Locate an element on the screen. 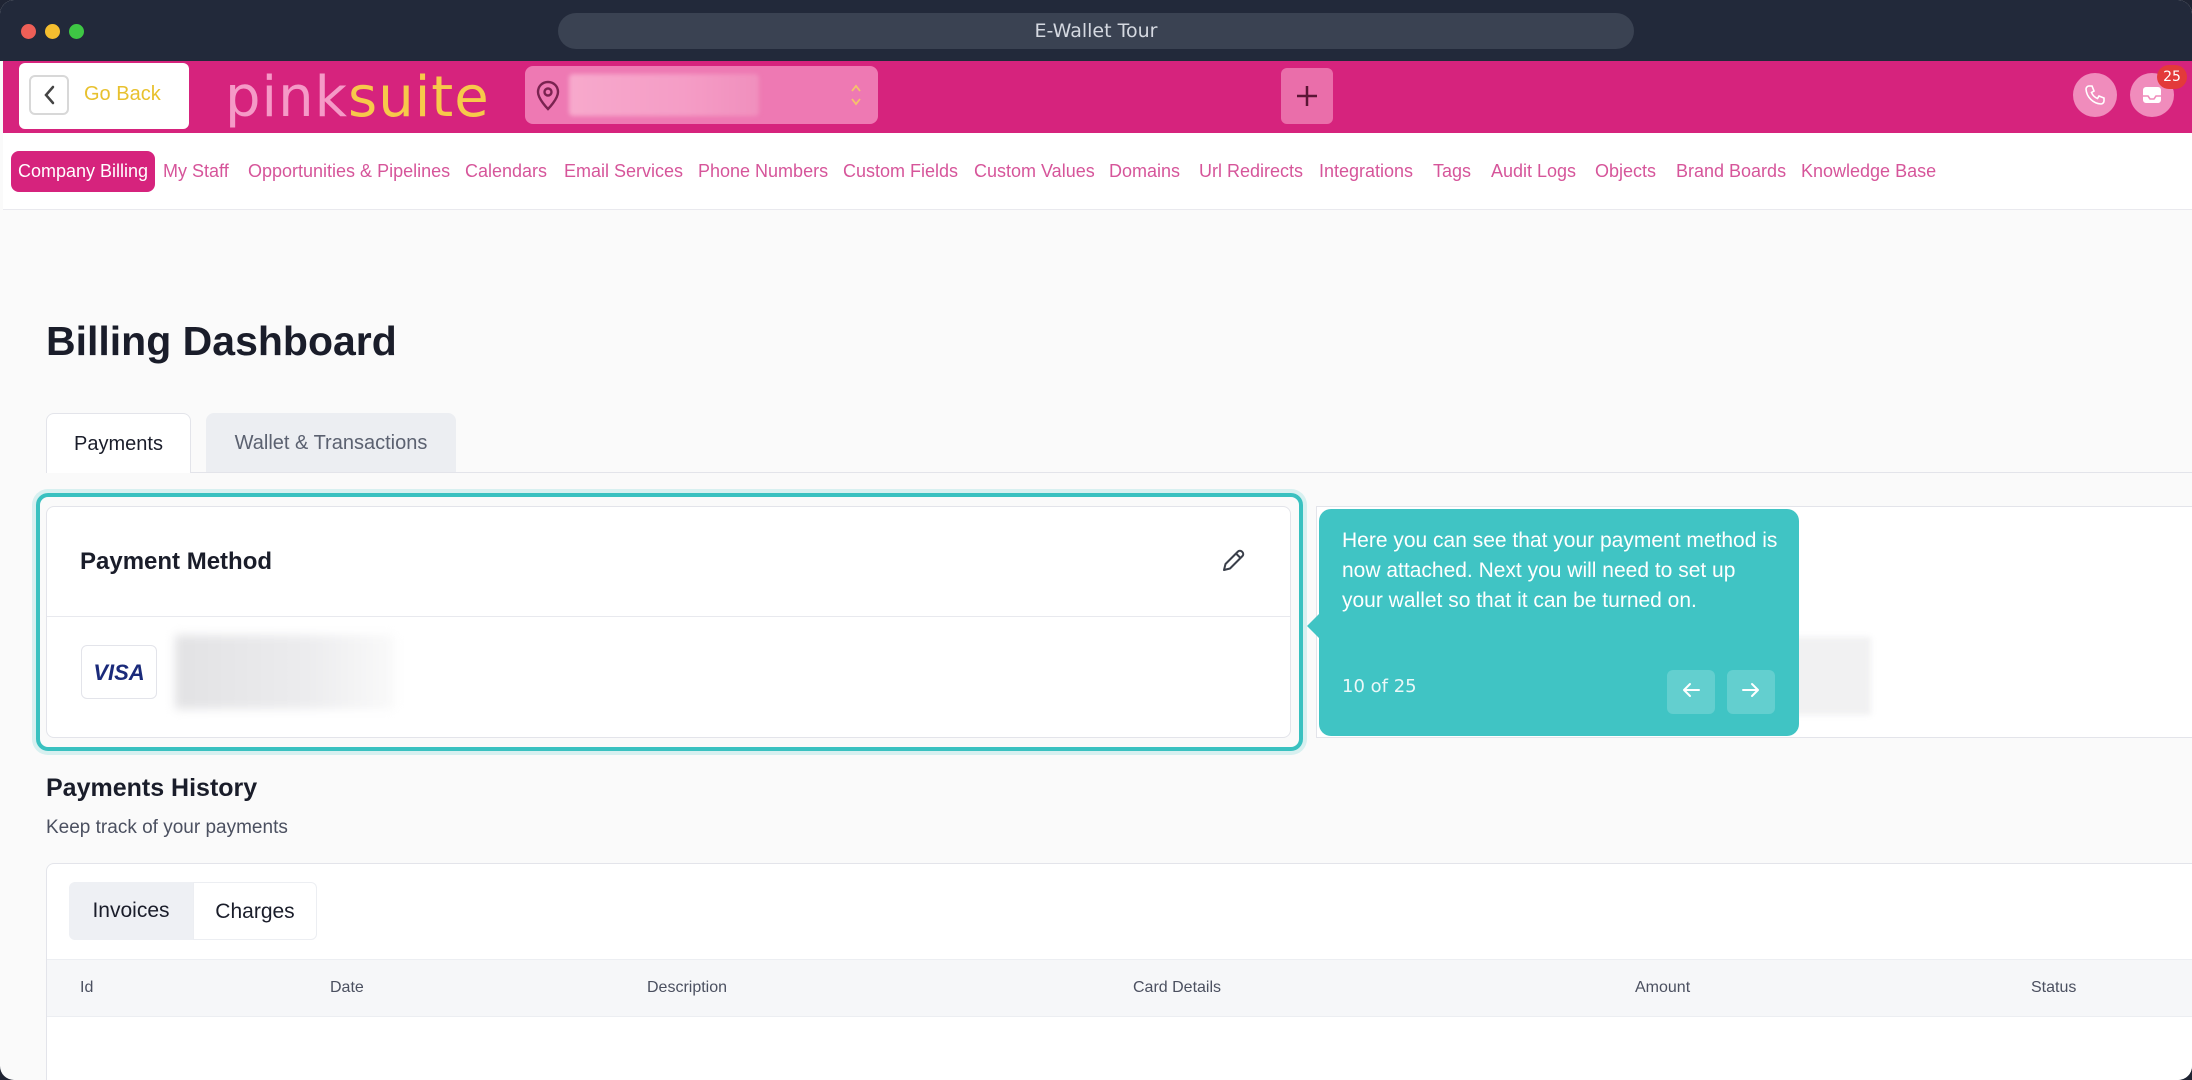 Image resolution: width=2192 pixels, height=1080 pixels. tab-divider is located at coordinates (1191, 472).